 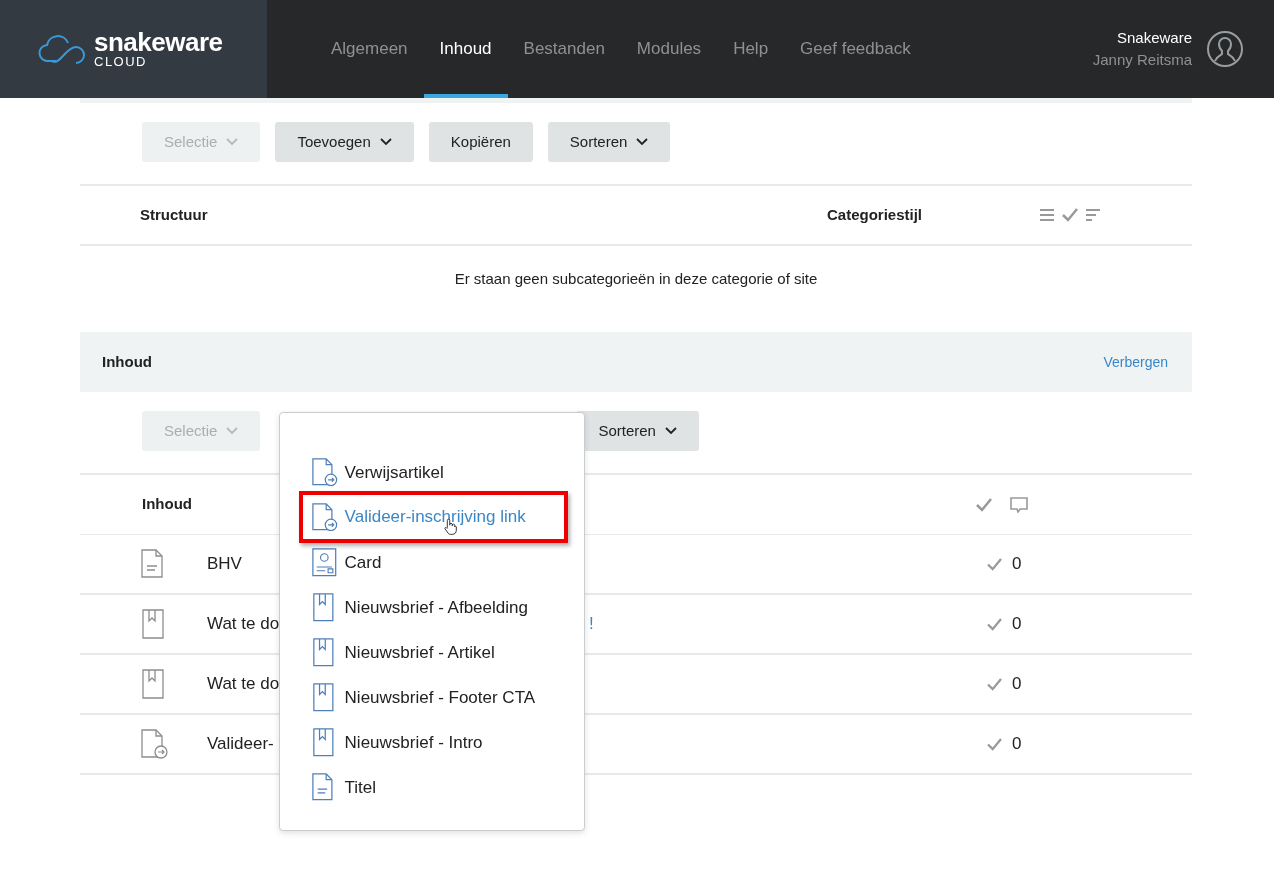 I want to click on sort-icon, so click(x=1093, y=215).